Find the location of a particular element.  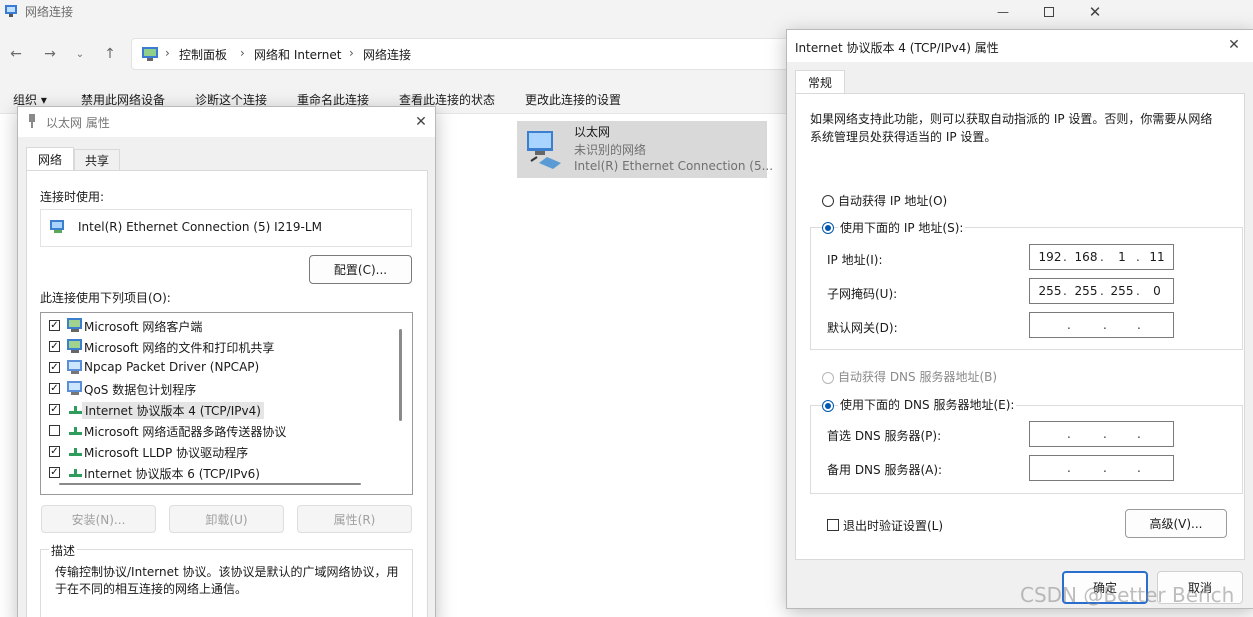

file-sharing-icon is located at coordinates (74, 346).